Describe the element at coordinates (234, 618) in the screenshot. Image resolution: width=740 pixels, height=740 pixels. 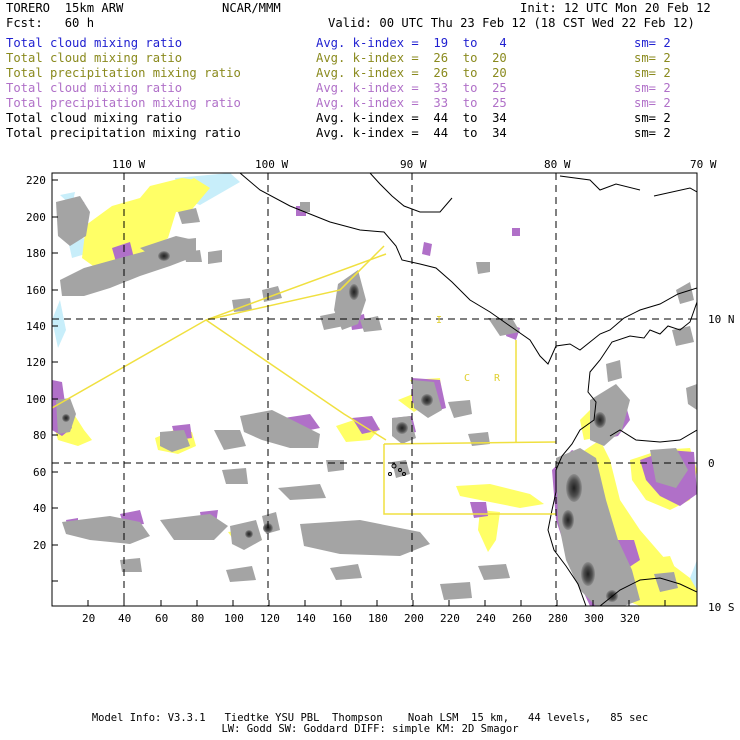
I see `bottom-x-label: 100` at that location.